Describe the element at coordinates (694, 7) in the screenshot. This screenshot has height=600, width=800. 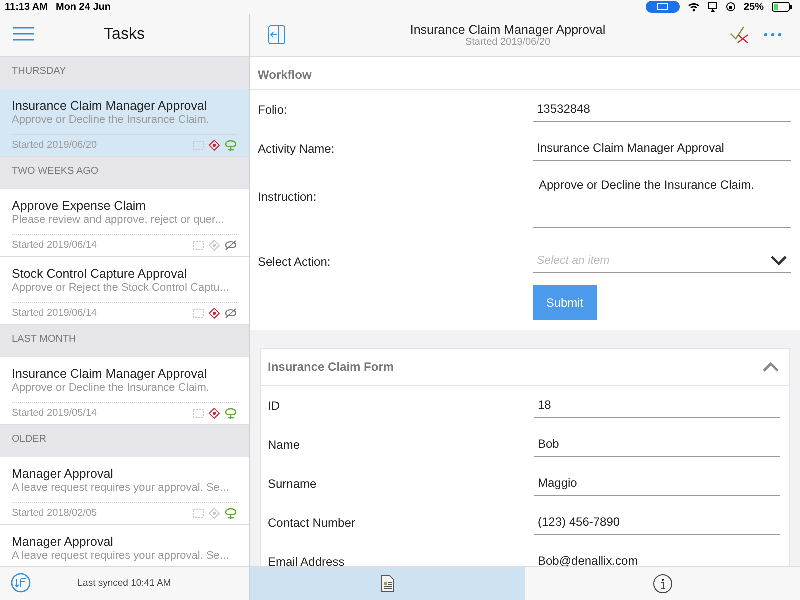
I see `wifi-icon` at that location.